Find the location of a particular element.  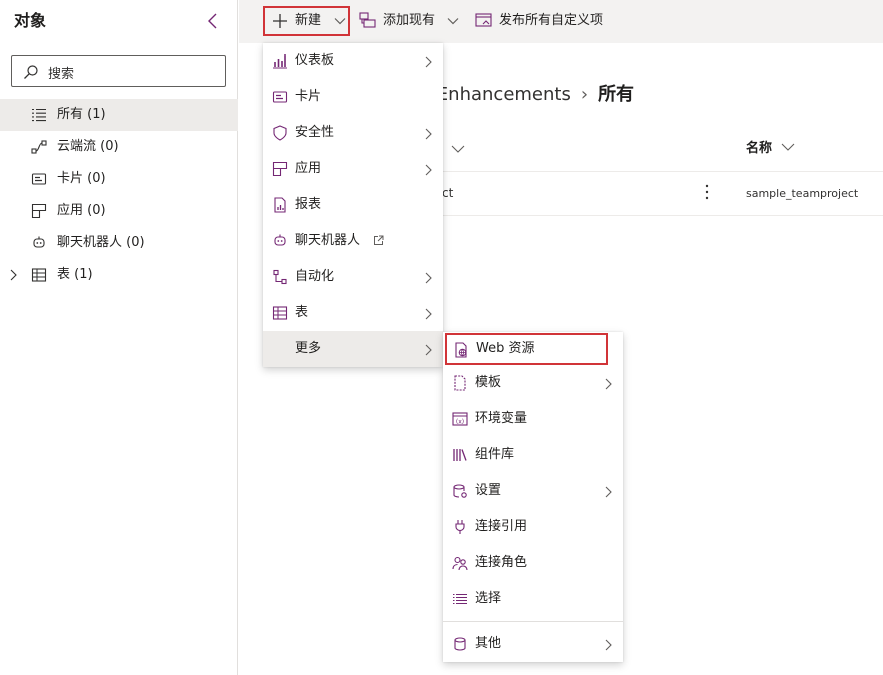

row-display-name: ct is located at coordinates (447, 193).